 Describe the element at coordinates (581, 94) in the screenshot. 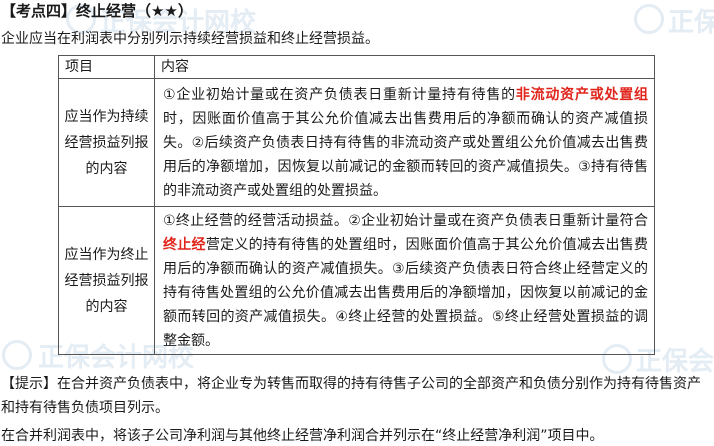

I see `highlight-segment: 非流动资产或处置组` at that location.